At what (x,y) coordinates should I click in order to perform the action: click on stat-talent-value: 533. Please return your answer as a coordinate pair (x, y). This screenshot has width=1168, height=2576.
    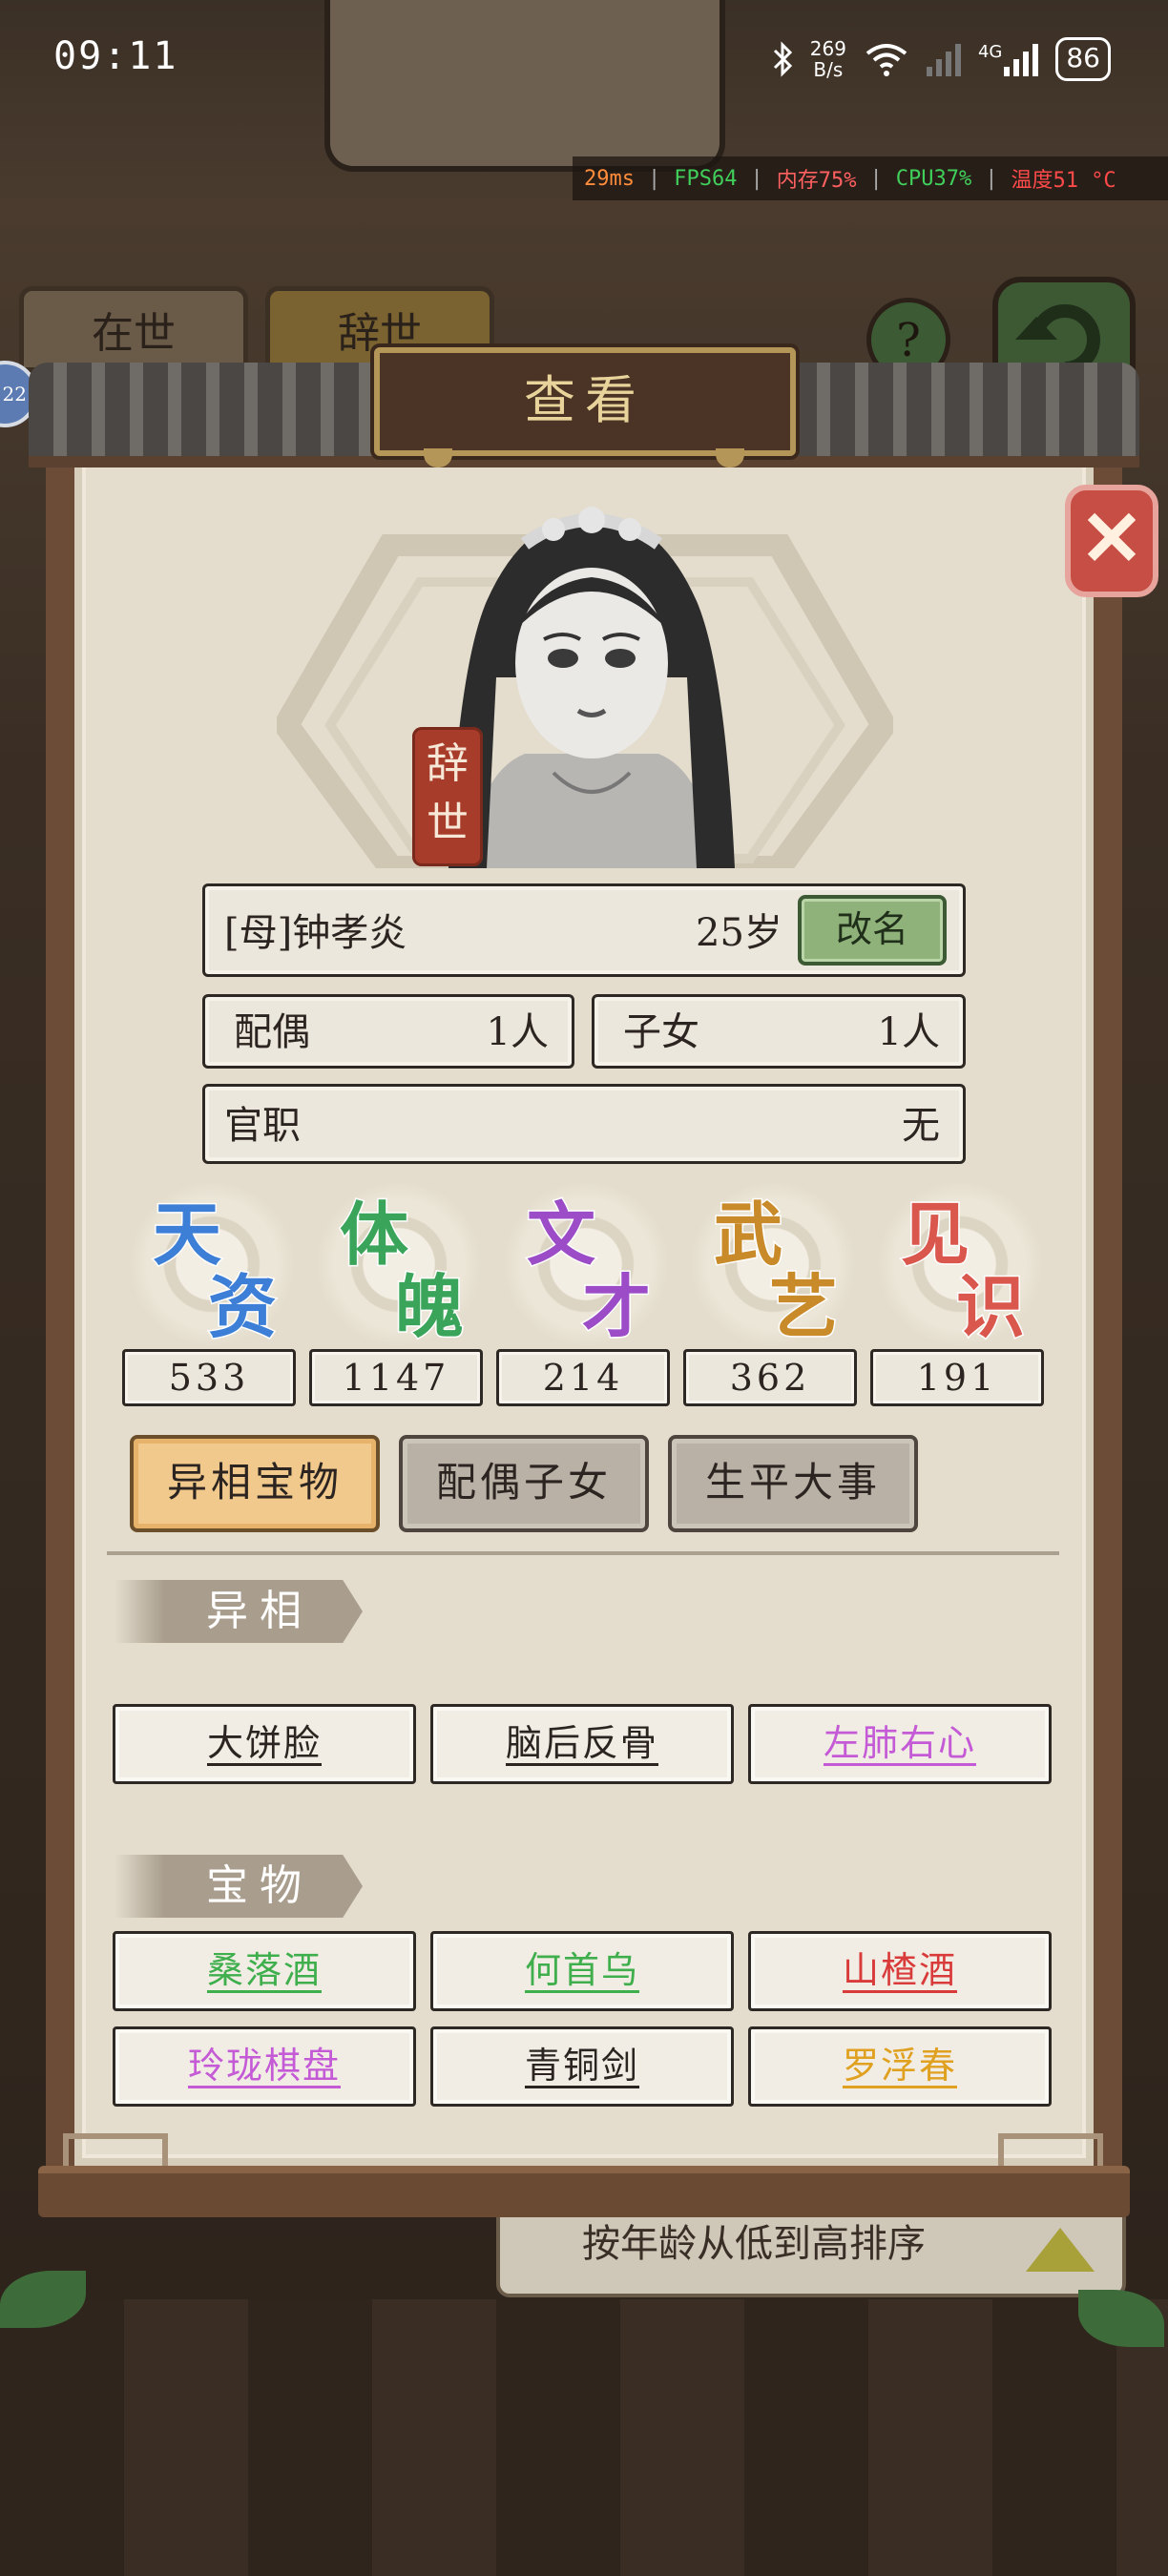
    Looking at the image, I should click on (209, 1377).